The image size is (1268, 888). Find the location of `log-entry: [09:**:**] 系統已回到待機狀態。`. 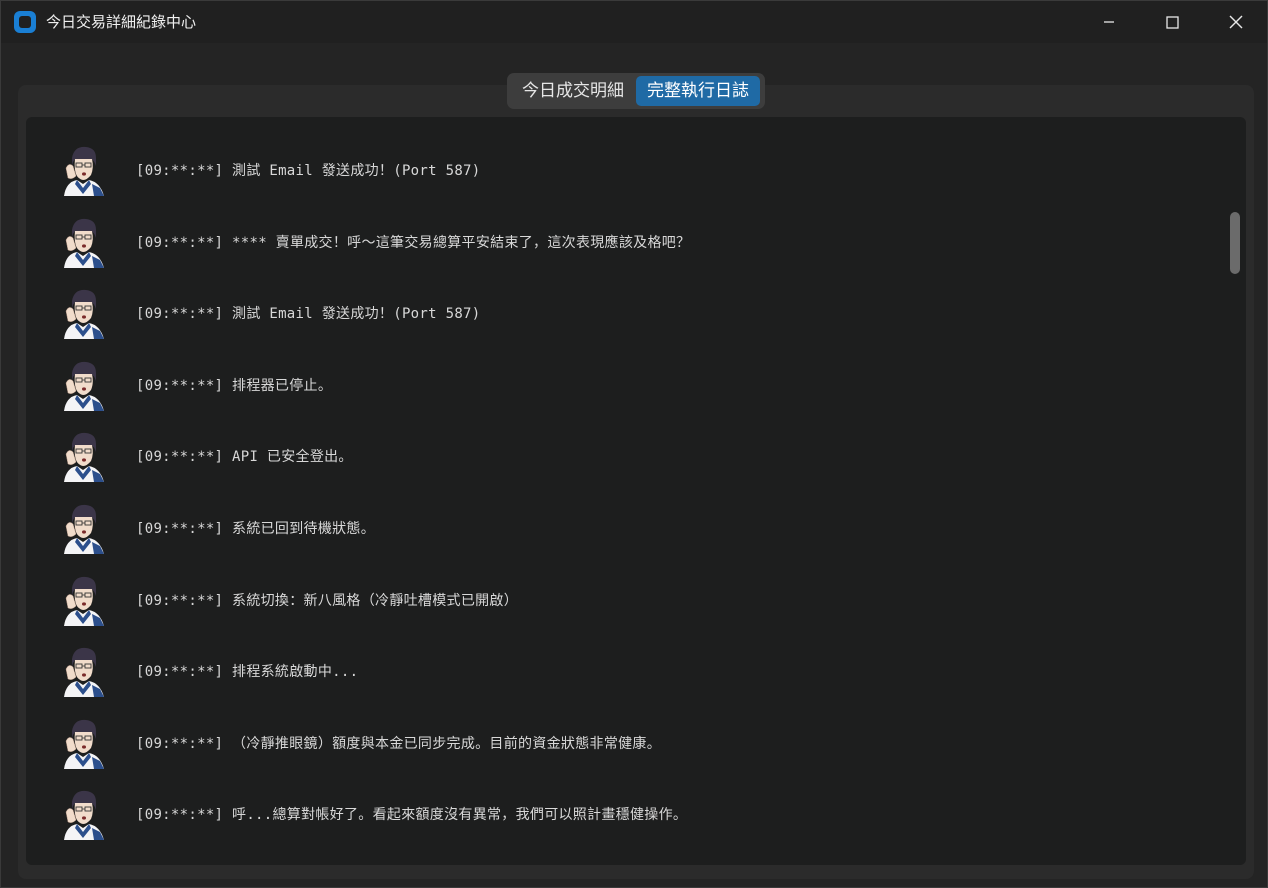

log-entry: [09:**:**] 系統已回到待機狀態。 is located at coordinates (621, 532).